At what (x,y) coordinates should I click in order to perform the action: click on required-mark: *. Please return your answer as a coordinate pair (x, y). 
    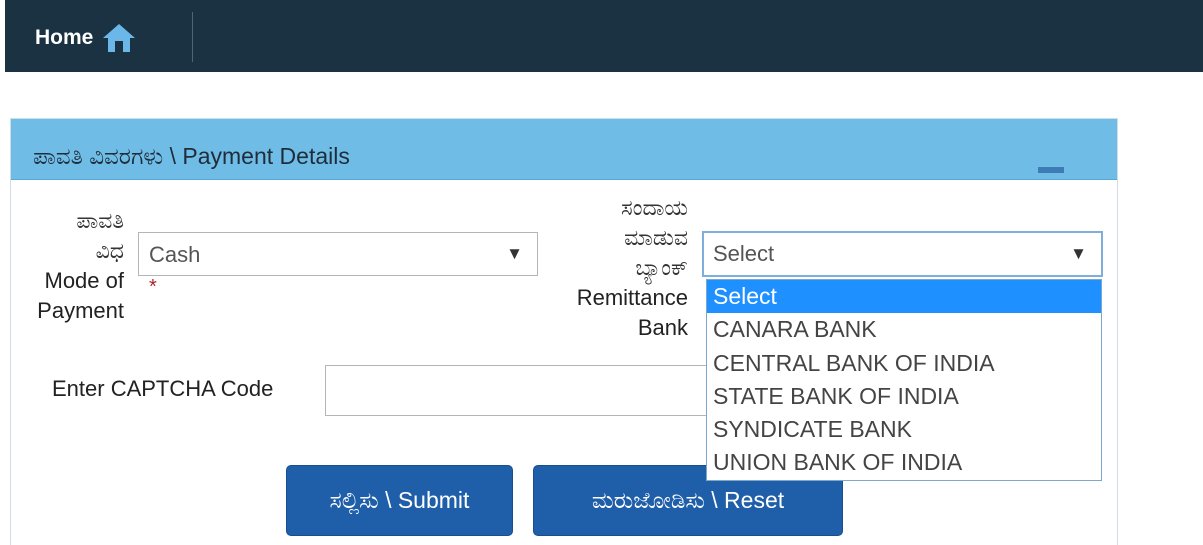
    Looking at the image, I should click on (153, 287).